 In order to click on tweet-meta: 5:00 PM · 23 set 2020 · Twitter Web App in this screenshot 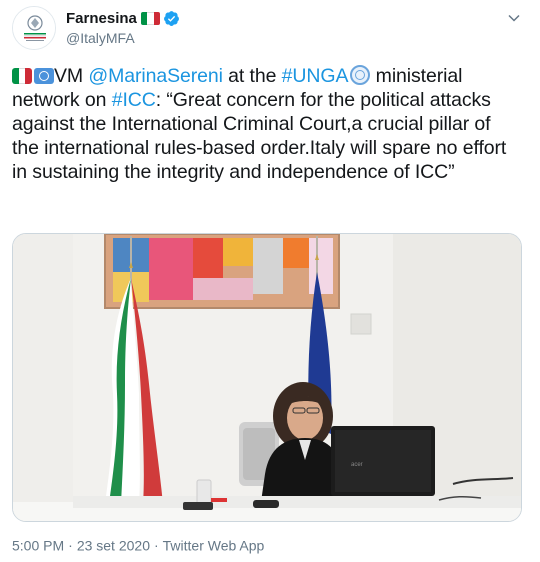, I will do `click(138, 544)`.